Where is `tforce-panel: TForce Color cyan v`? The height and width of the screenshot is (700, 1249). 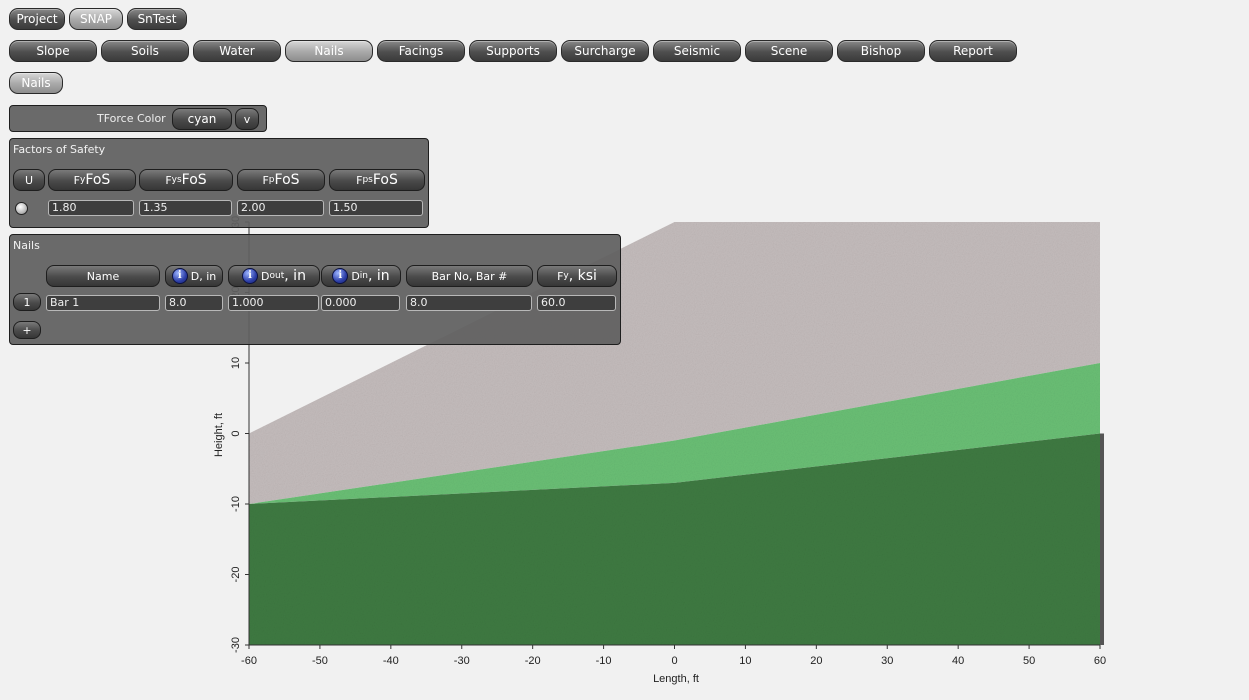 tforce-panel: TForce Color cyan v is located at coordinates (138, 118).